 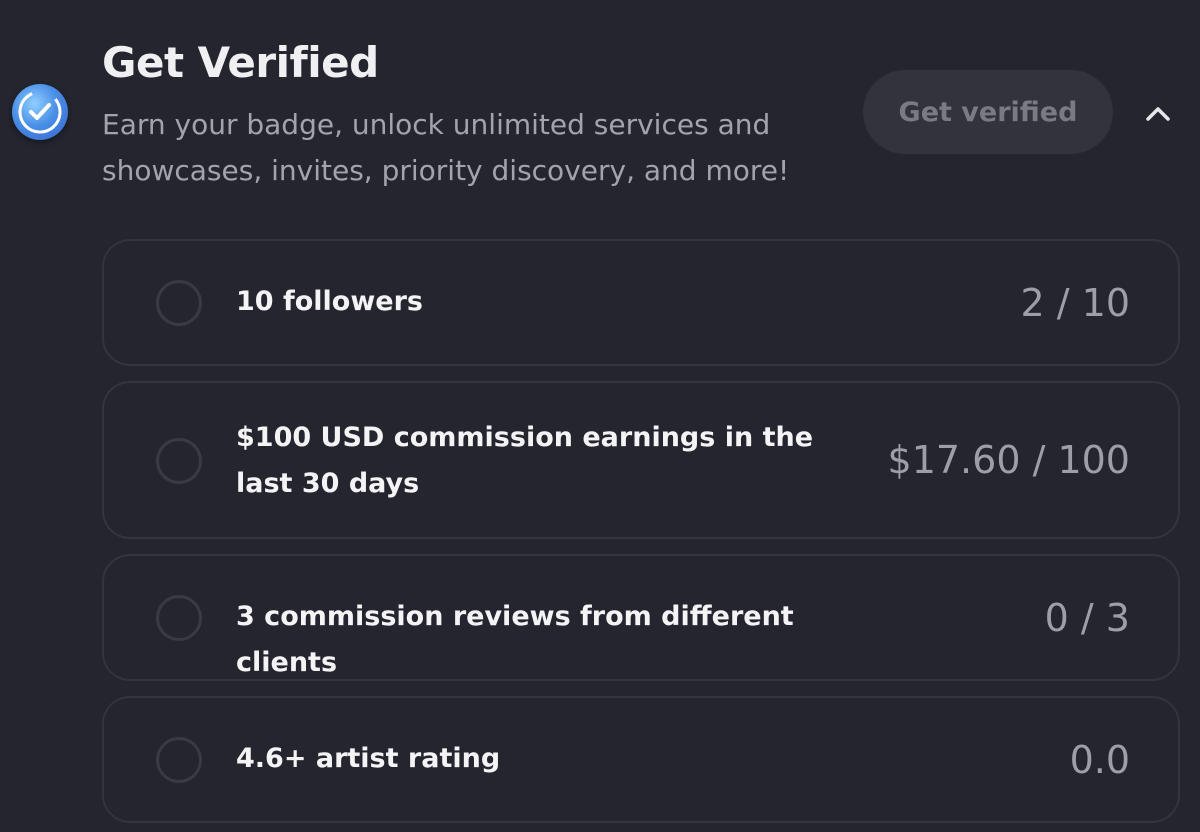 What do you see at coordinates (329, 301) in the screenshot?
I see `requirement-label: 10 followers` at bounding box center [329, 301].